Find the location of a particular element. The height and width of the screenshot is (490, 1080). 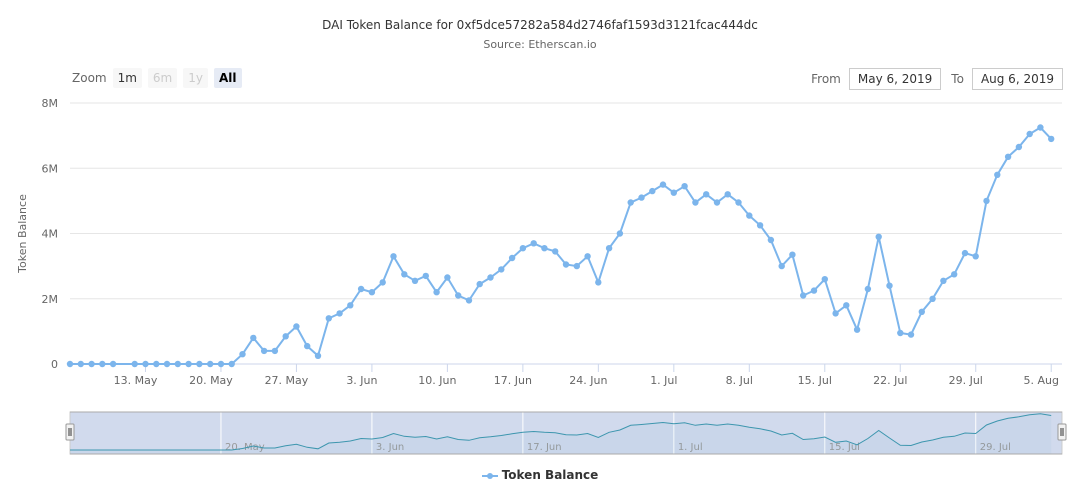

navigator-left-handle is located at coordinates (70, 432).